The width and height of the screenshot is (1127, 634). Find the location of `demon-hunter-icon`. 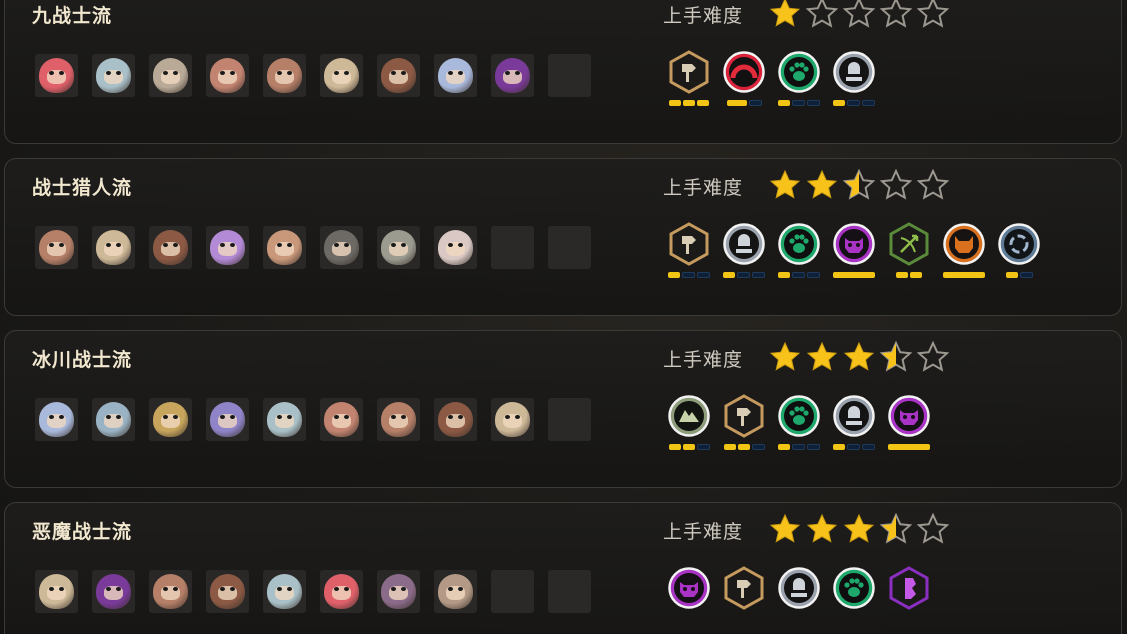

demon-hunter-icon is located at coordinates (909, 594).